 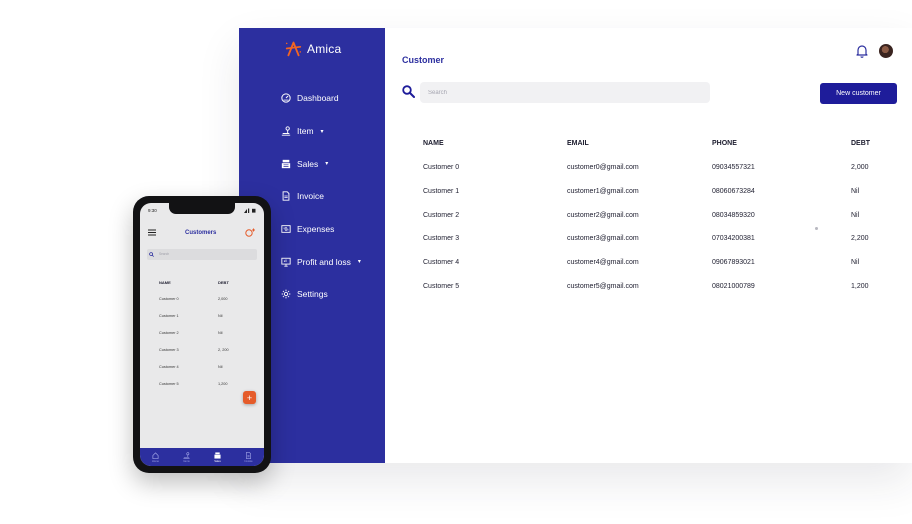 What do you see at coordinates (308, 163) in the screenshot?
I see `sidebar-item-label: Sales` at bounding box center [308, 163].